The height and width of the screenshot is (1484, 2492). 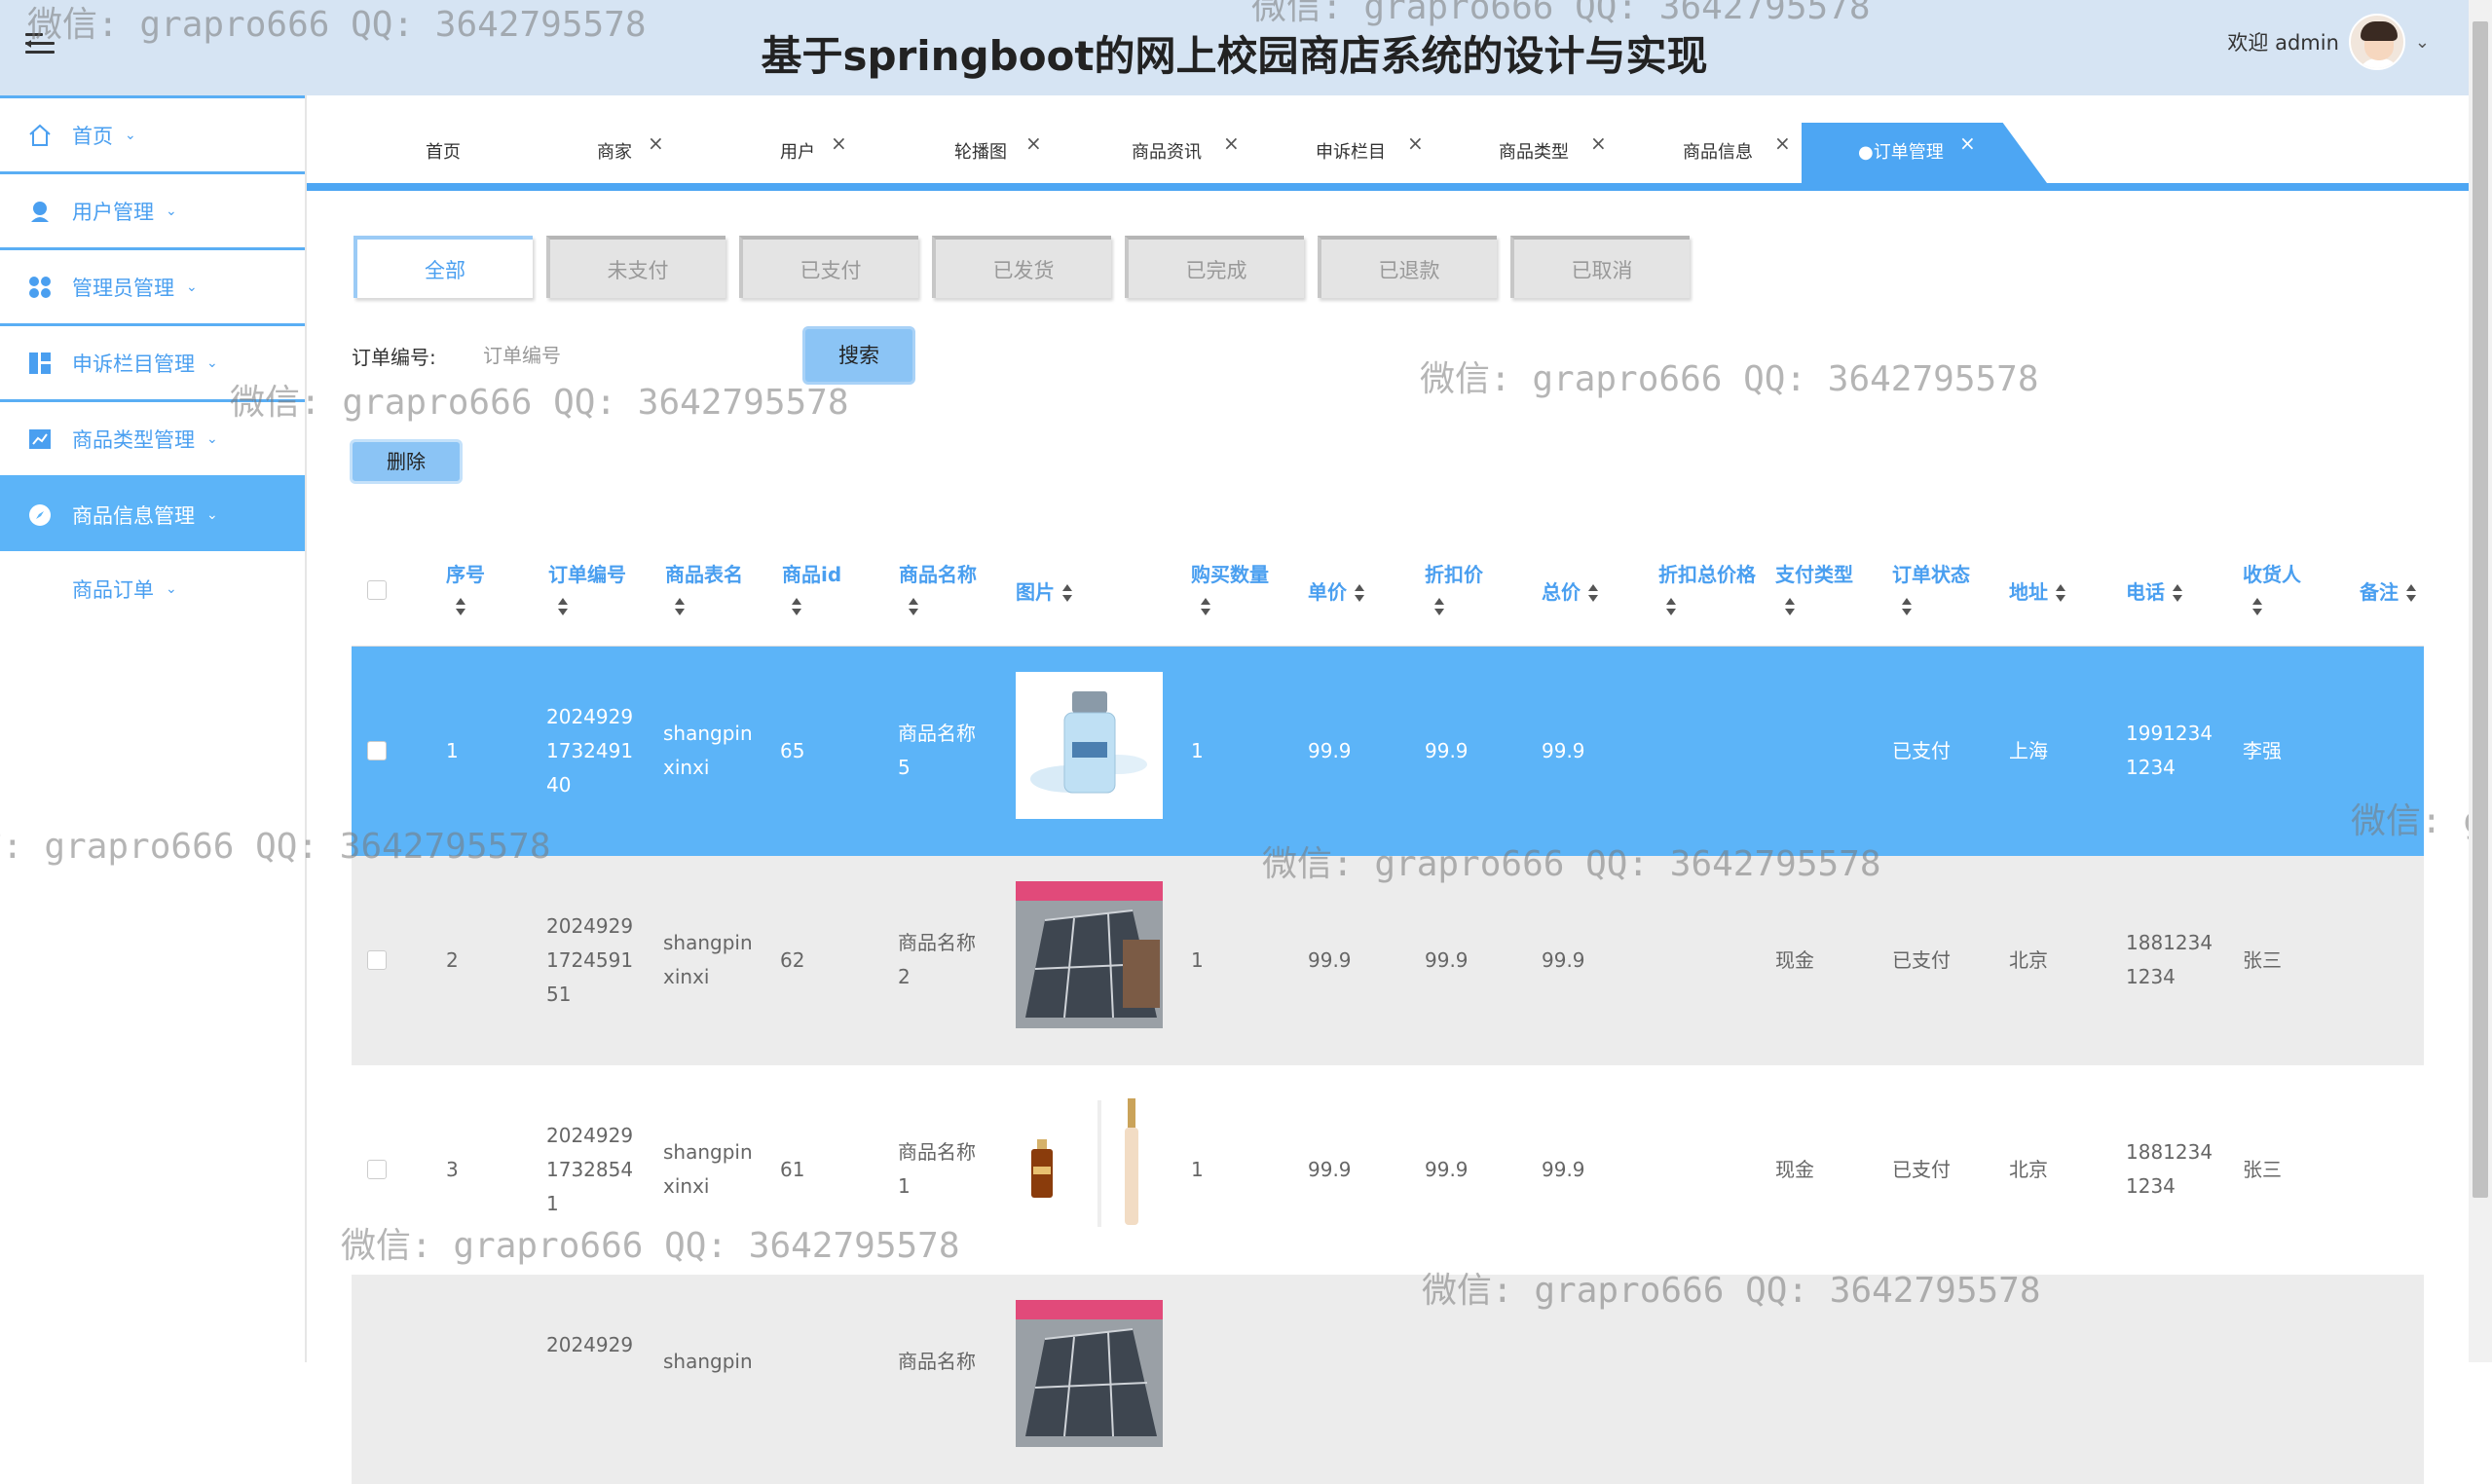 I want to click on column-header: 折扣价, so click(x=1454, y=590).